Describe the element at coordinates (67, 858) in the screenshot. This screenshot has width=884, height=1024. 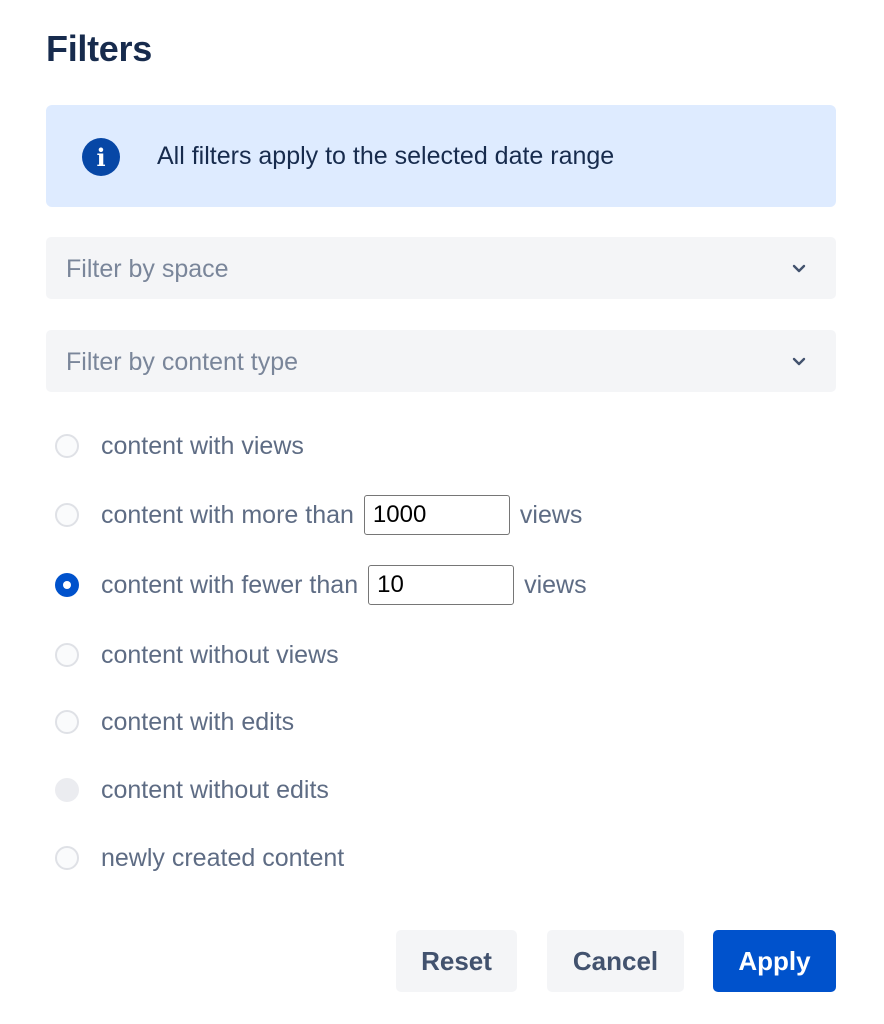
I see `radio-newly-created-content` at that location.